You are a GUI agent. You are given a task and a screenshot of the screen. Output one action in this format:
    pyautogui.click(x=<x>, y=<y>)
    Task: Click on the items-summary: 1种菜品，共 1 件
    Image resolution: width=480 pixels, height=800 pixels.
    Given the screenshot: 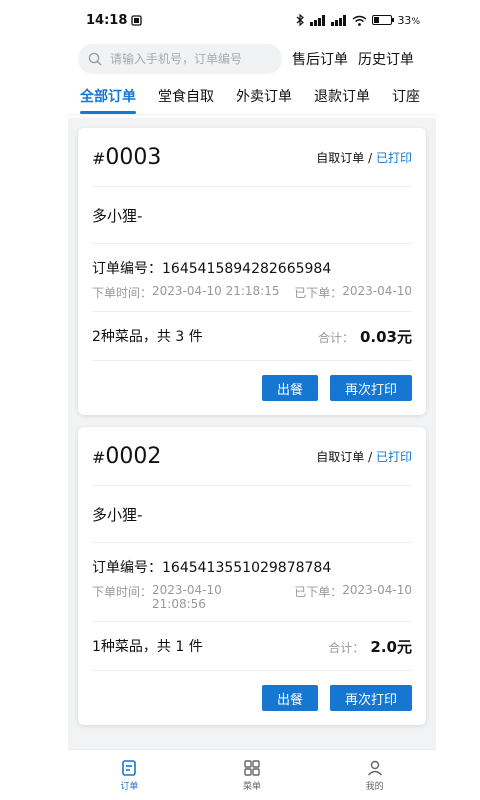 What is the action you would take?
    pyautogui.click(x=147, y=647)
    